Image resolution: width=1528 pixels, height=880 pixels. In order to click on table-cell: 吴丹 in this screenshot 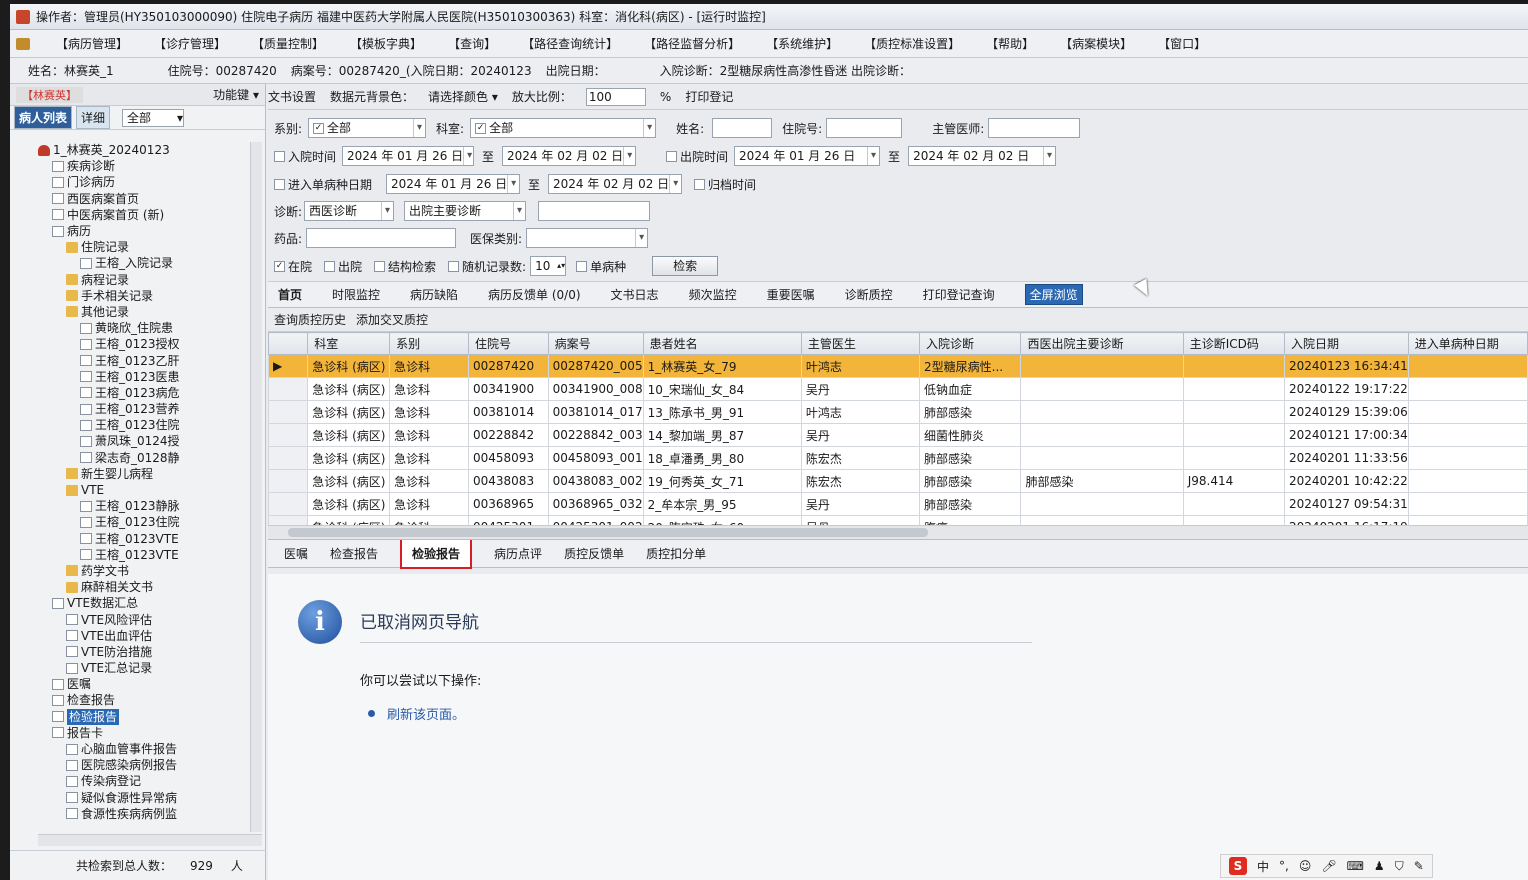, I will do `click(860, 435)`.